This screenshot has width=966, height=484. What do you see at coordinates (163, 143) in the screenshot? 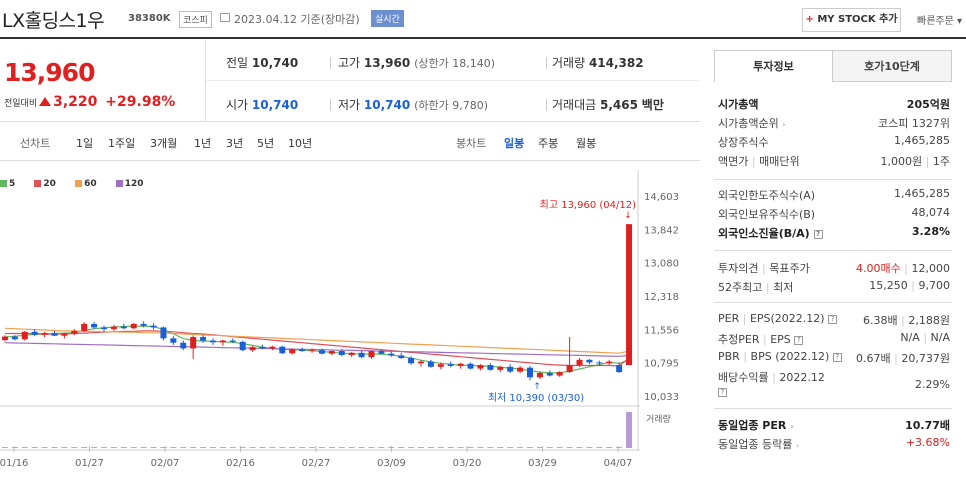
I see `tab-3month: 3개월` at bounding box center [163, 143].